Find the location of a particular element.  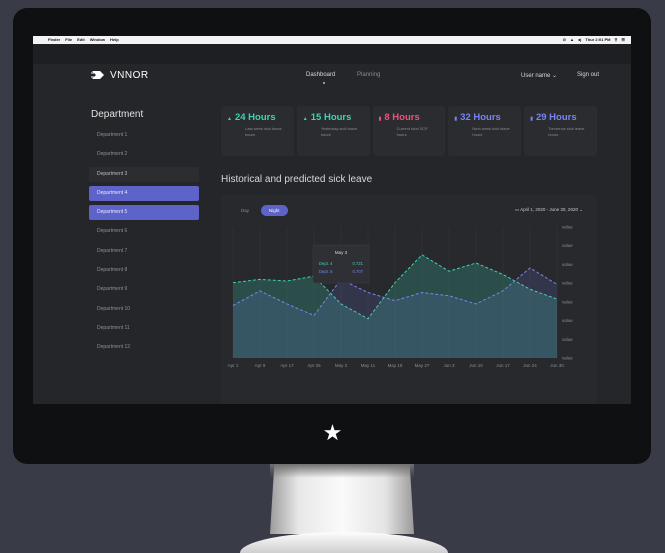

x-tick-label: Jun 30 is located at coordinates (557, 365).